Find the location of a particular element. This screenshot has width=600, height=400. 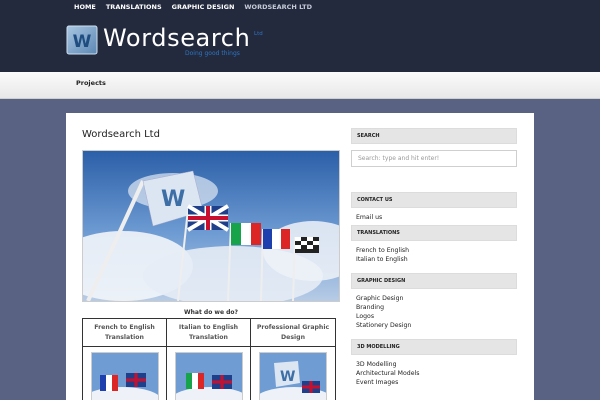

link-italian-to-english: Italian to English is located at coordinates (436, 259).